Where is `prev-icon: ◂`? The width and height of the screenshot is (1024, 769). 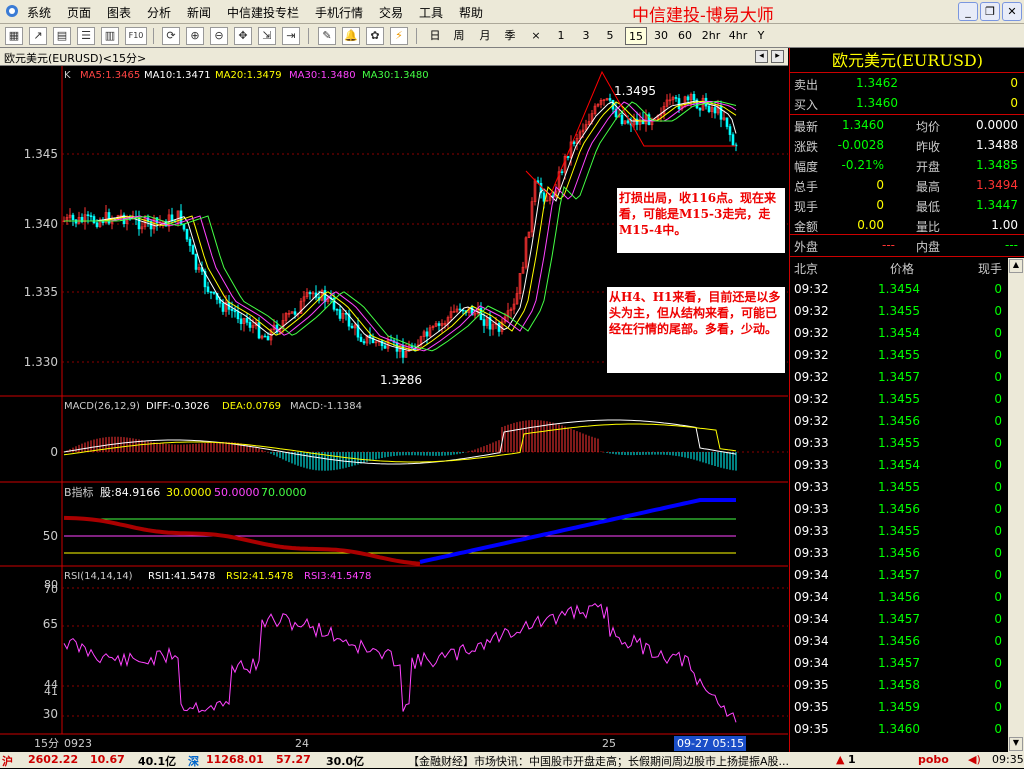 prev-icon: ◂ is located at coordinates (761, 56).